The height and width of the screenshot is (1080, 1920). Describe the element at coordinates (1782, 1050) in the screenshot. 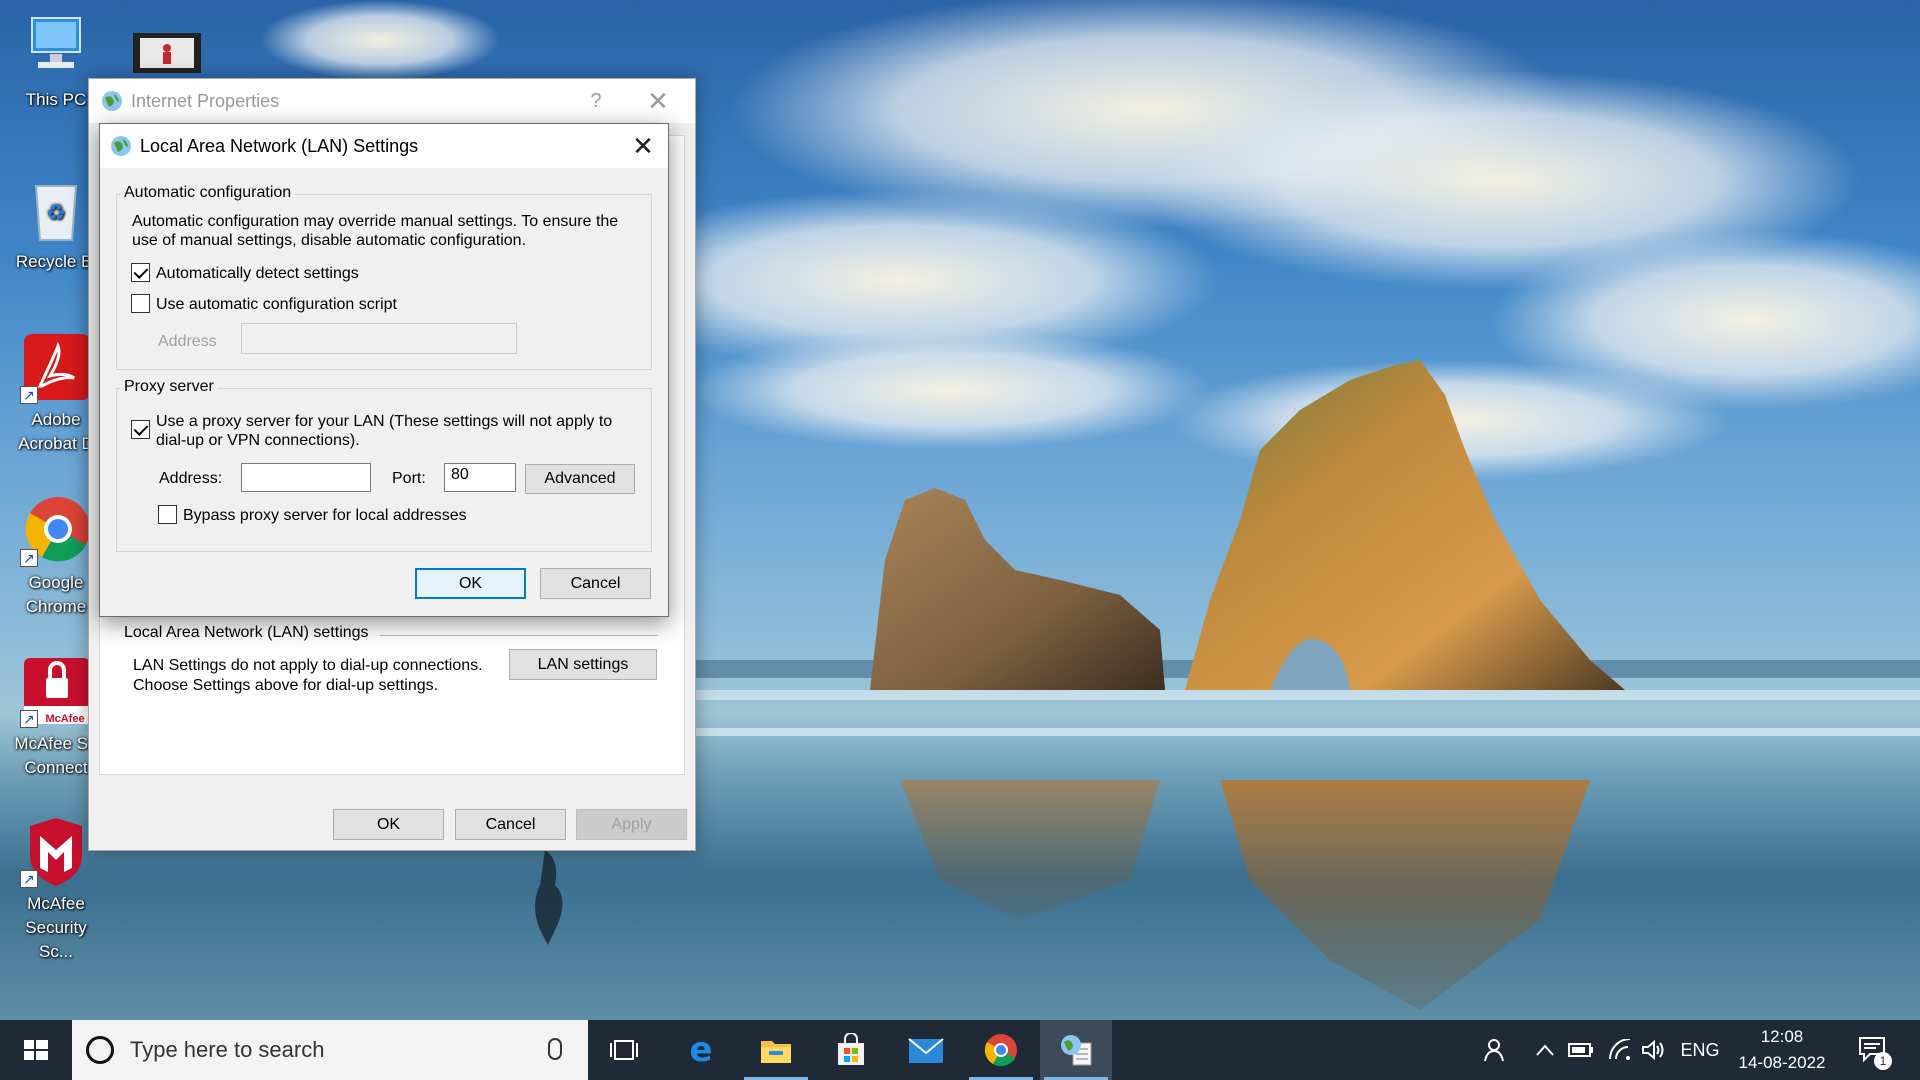

I see `taskbar-clock: 12:08 14-08-2022` at that location.